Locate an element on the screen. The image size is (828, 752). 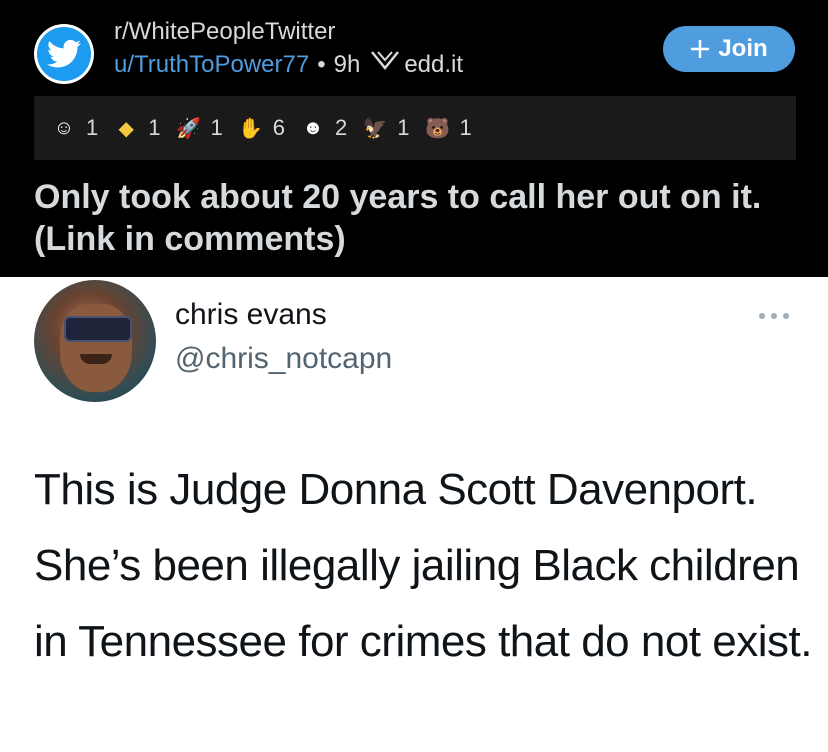
tweet-author-handle: @chris_notcapn is located at coordinates (284, 358).